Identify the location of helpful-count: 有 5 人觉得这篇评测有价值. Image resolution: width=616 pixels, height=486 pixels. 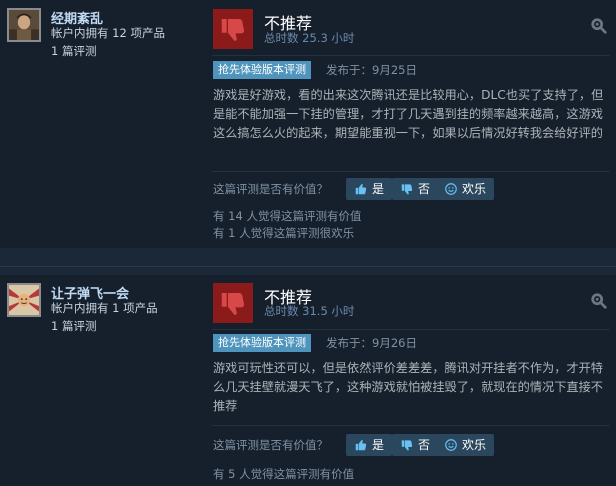
(284, 474).